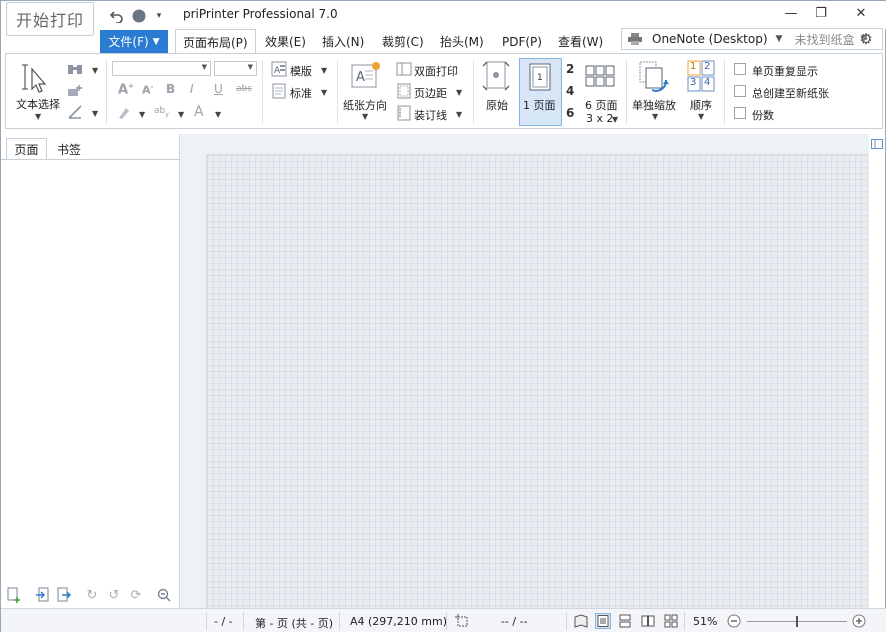 The height and width of the screenshot is (632, 886). Describe the element at coordinates (343, 41) in the screenshot. I see `tab-insert: 插入(N)` at that location.